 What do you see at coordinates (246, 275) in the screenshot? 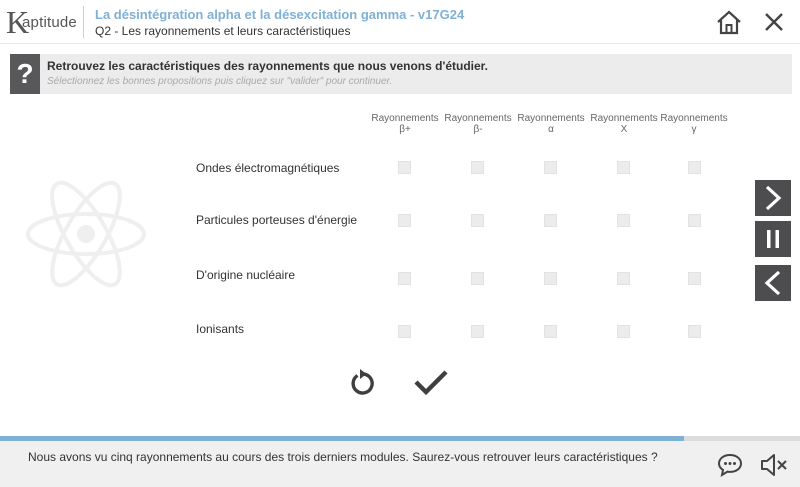
I see `row-label-nuclear-origin: D'origine nucléaire` at bounding box center [246, 275].